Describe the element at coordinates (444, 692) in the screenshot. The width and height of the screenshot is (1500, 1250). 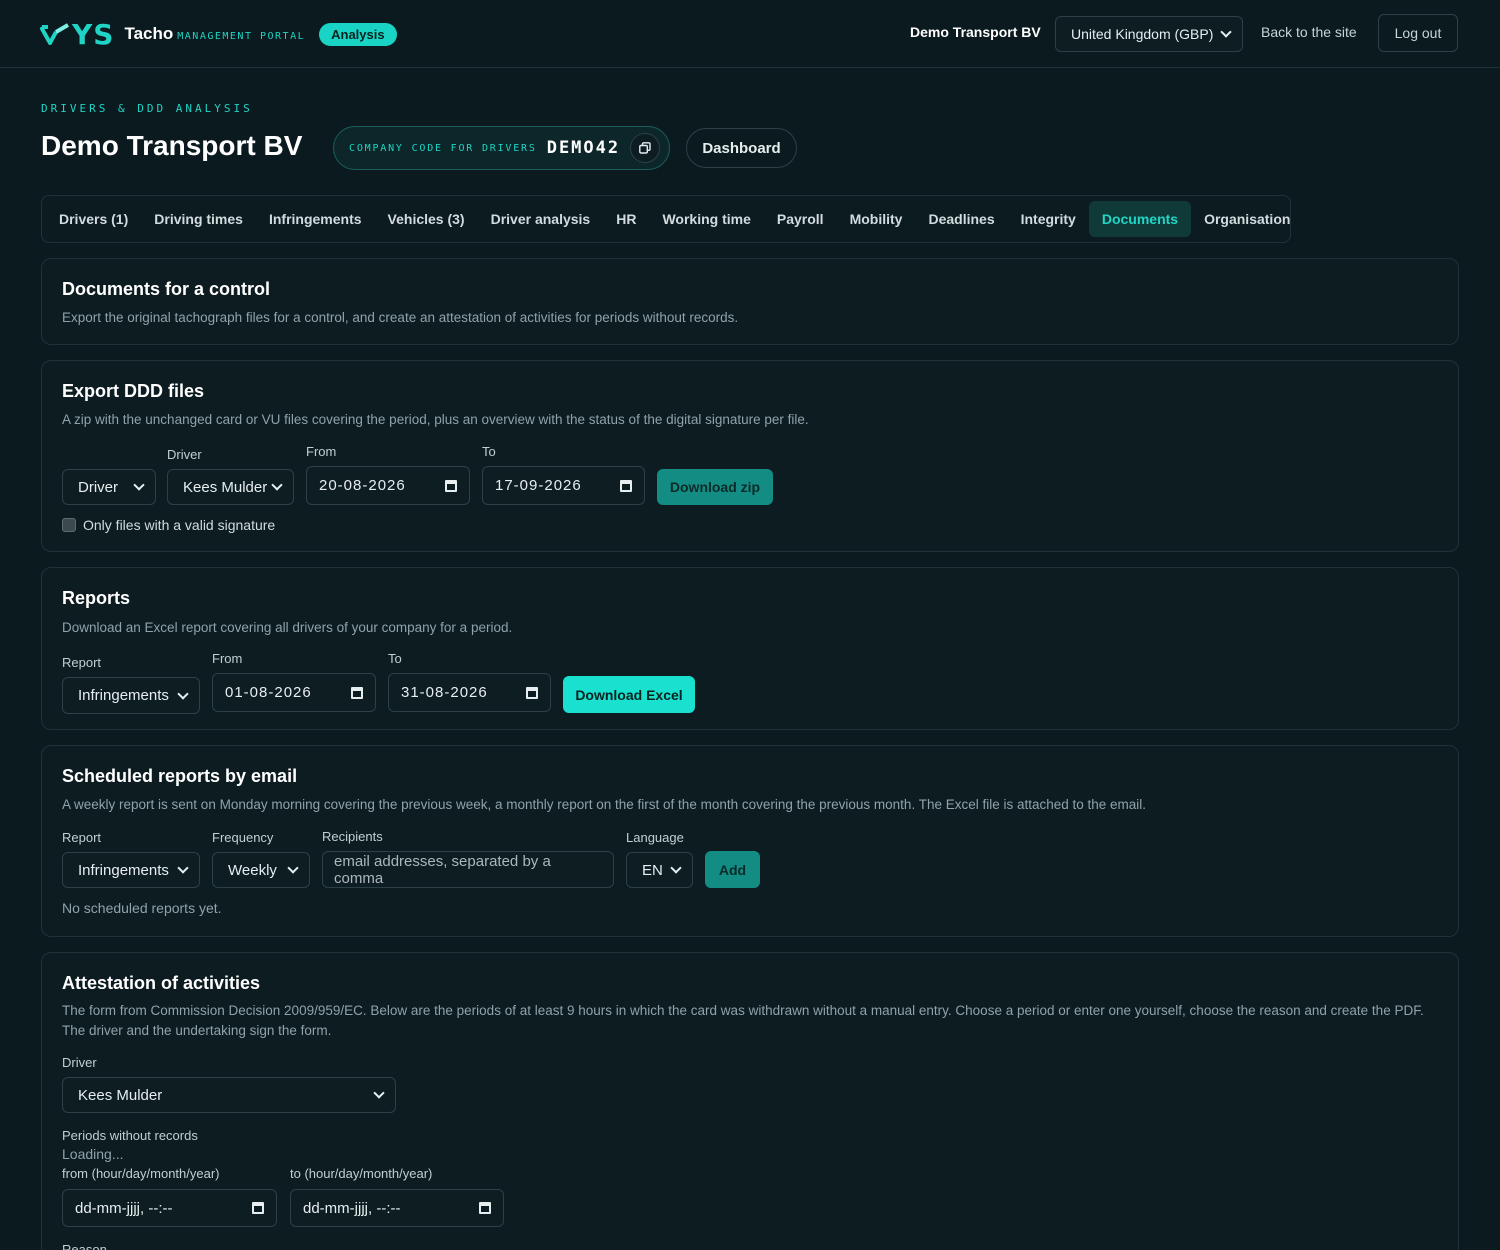
I see `reports-to-value: 31-08-2026` at that location.